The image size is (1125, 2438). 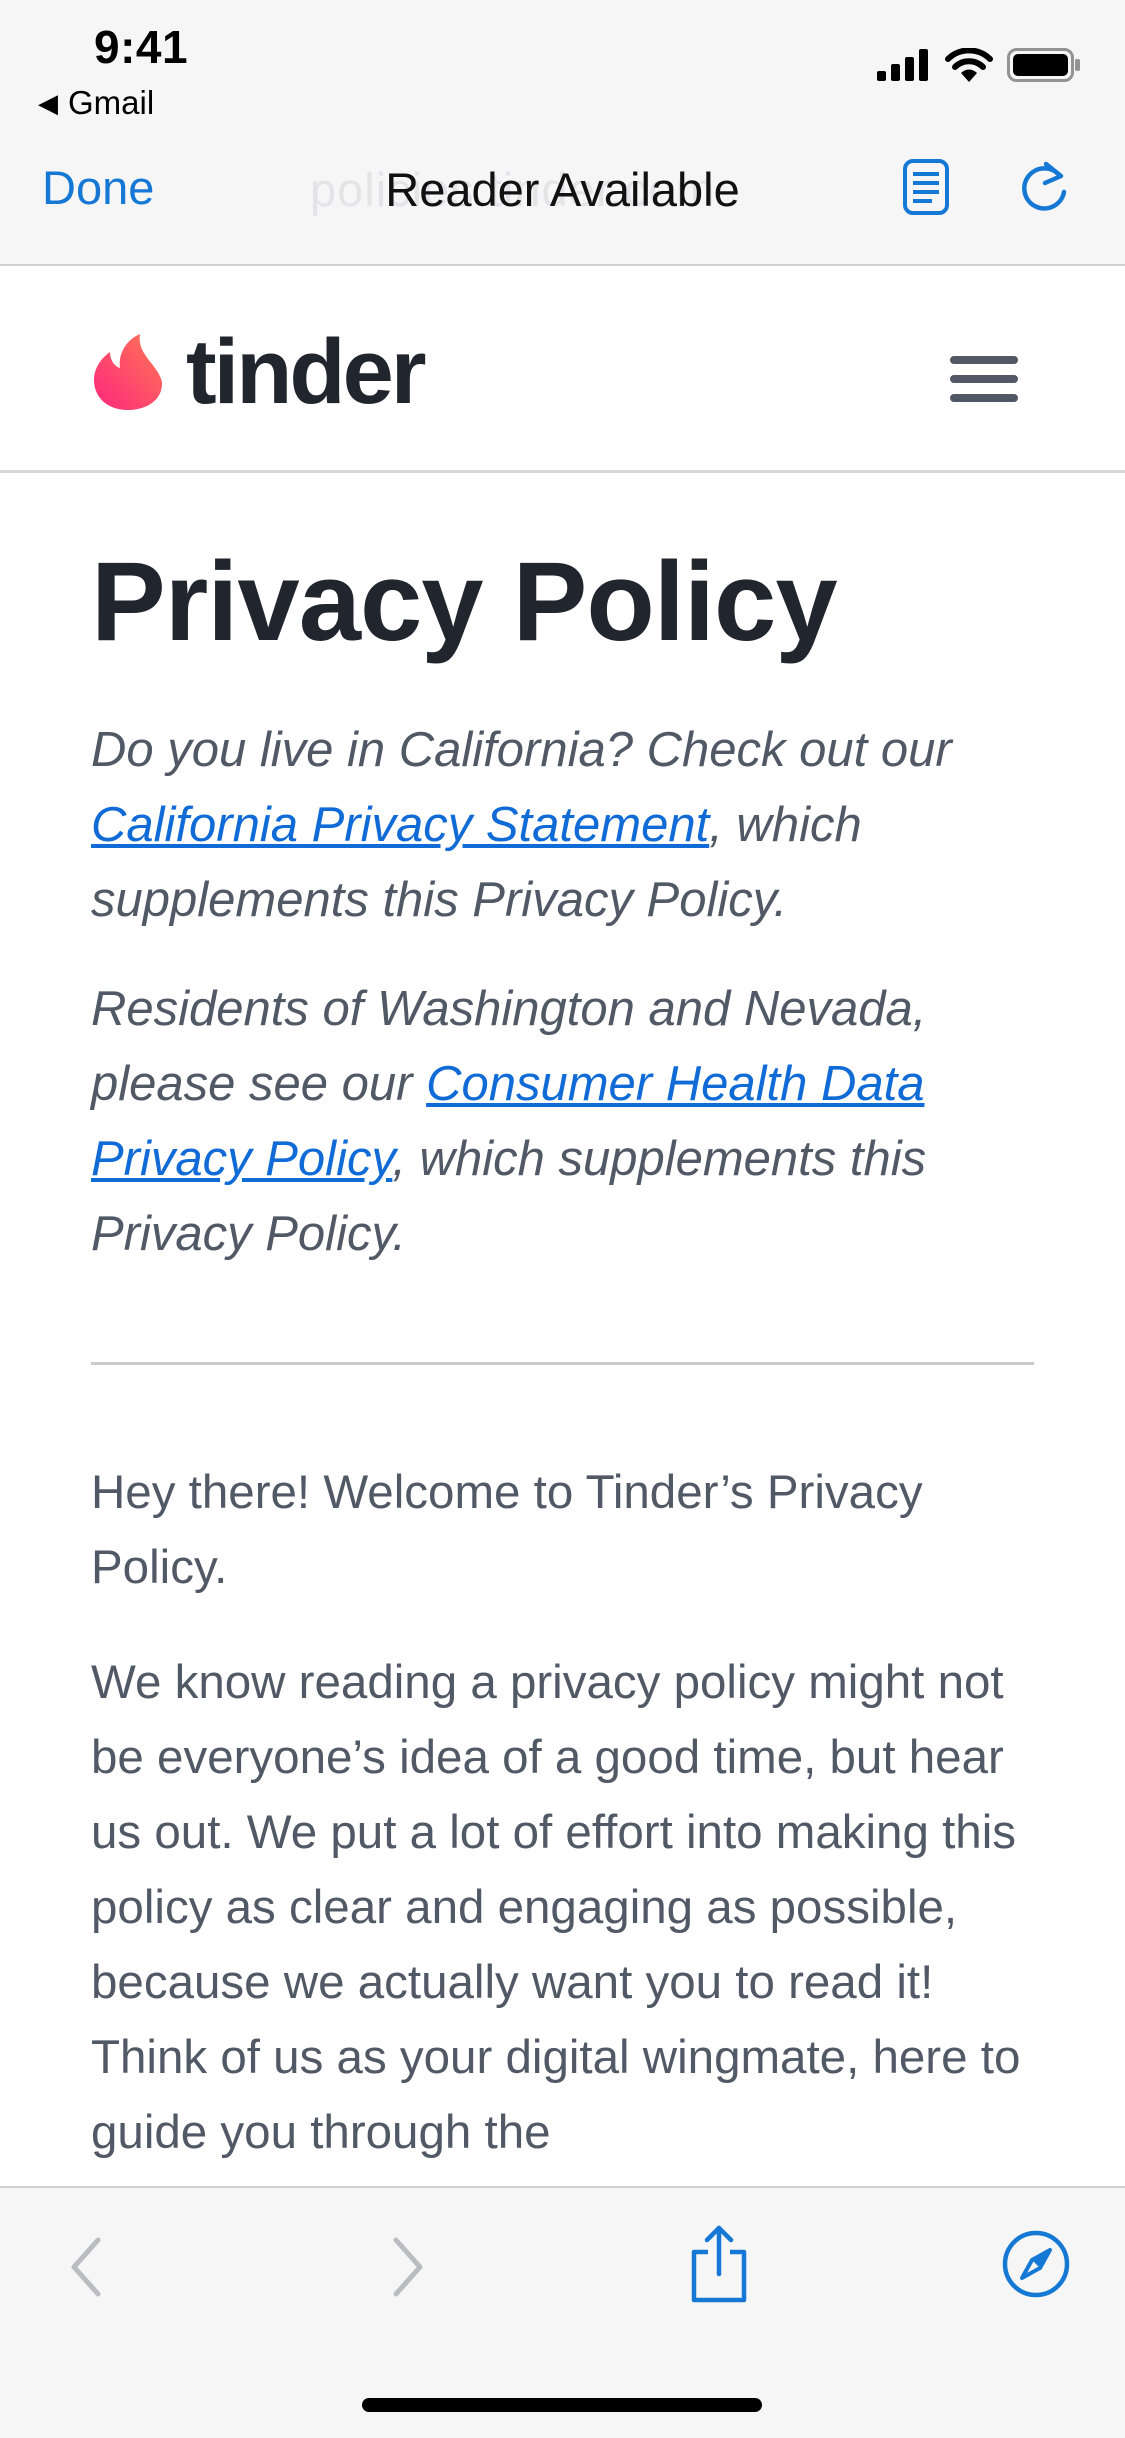 I want to click on back-triangle-icon: ◀, so click(x=48, y=102).